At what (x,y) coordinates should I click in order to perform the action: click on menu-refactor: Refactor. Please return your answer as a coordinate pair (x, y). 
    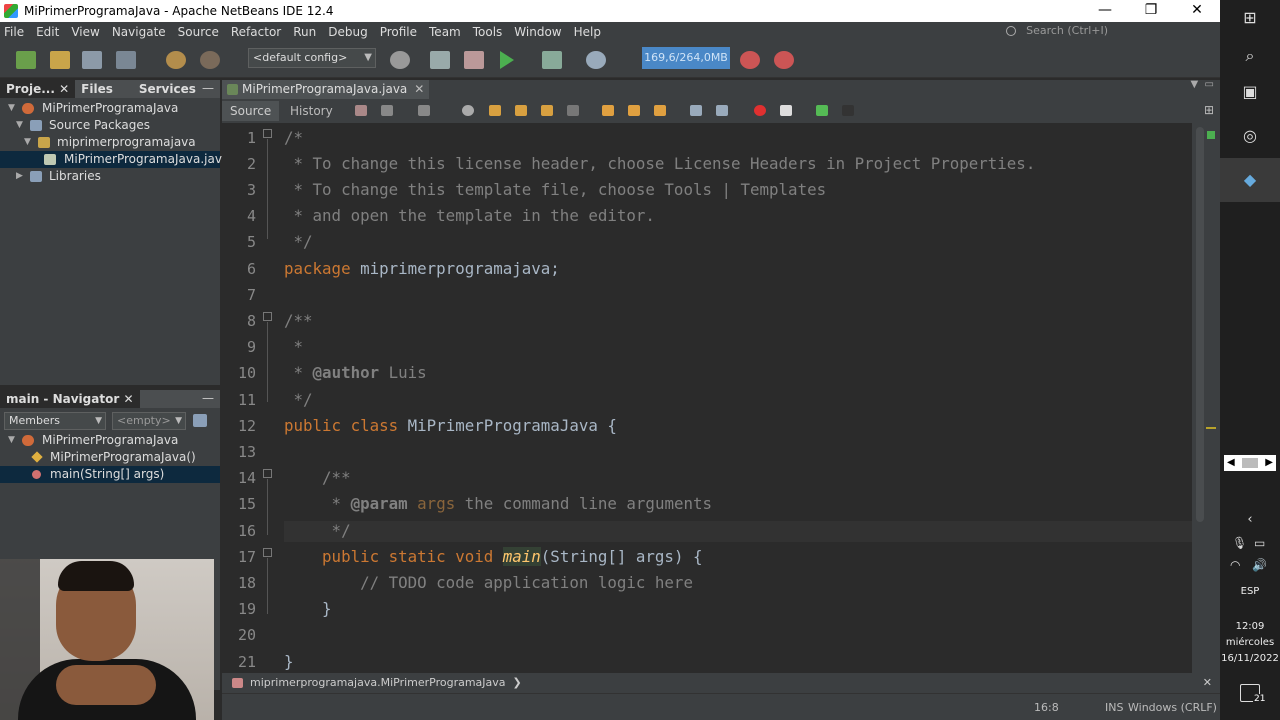
    Looking at the image, I should click on (256, 32).